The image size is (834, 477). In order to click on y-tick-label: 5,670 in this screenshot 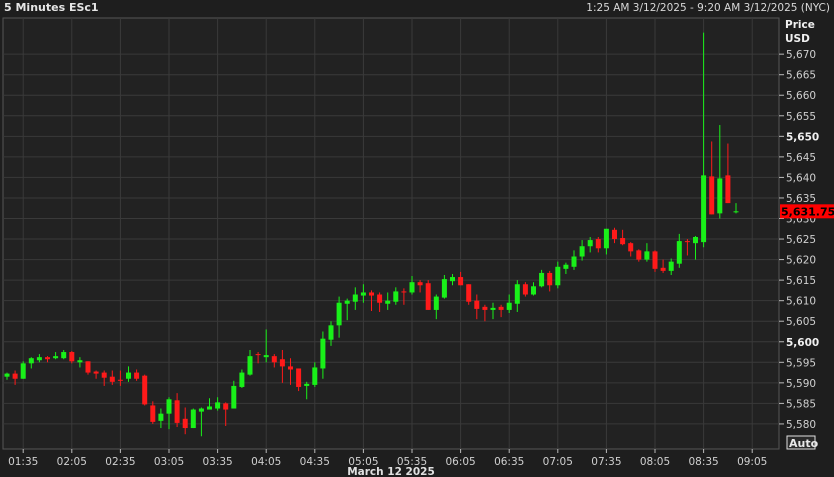, I will do `click(801, 55)`.